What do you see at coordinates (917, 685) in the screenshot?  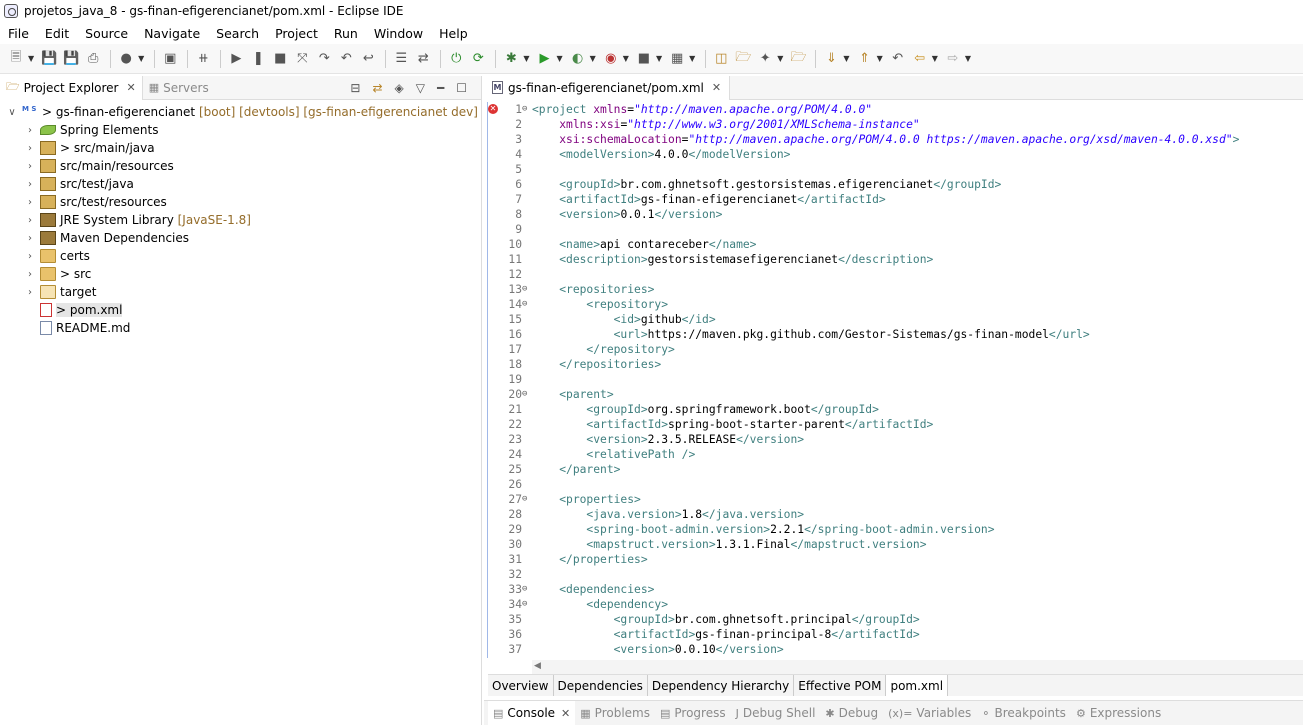 I see `tab-pom-xml: pom.xml` at bounding box center [917, 685].